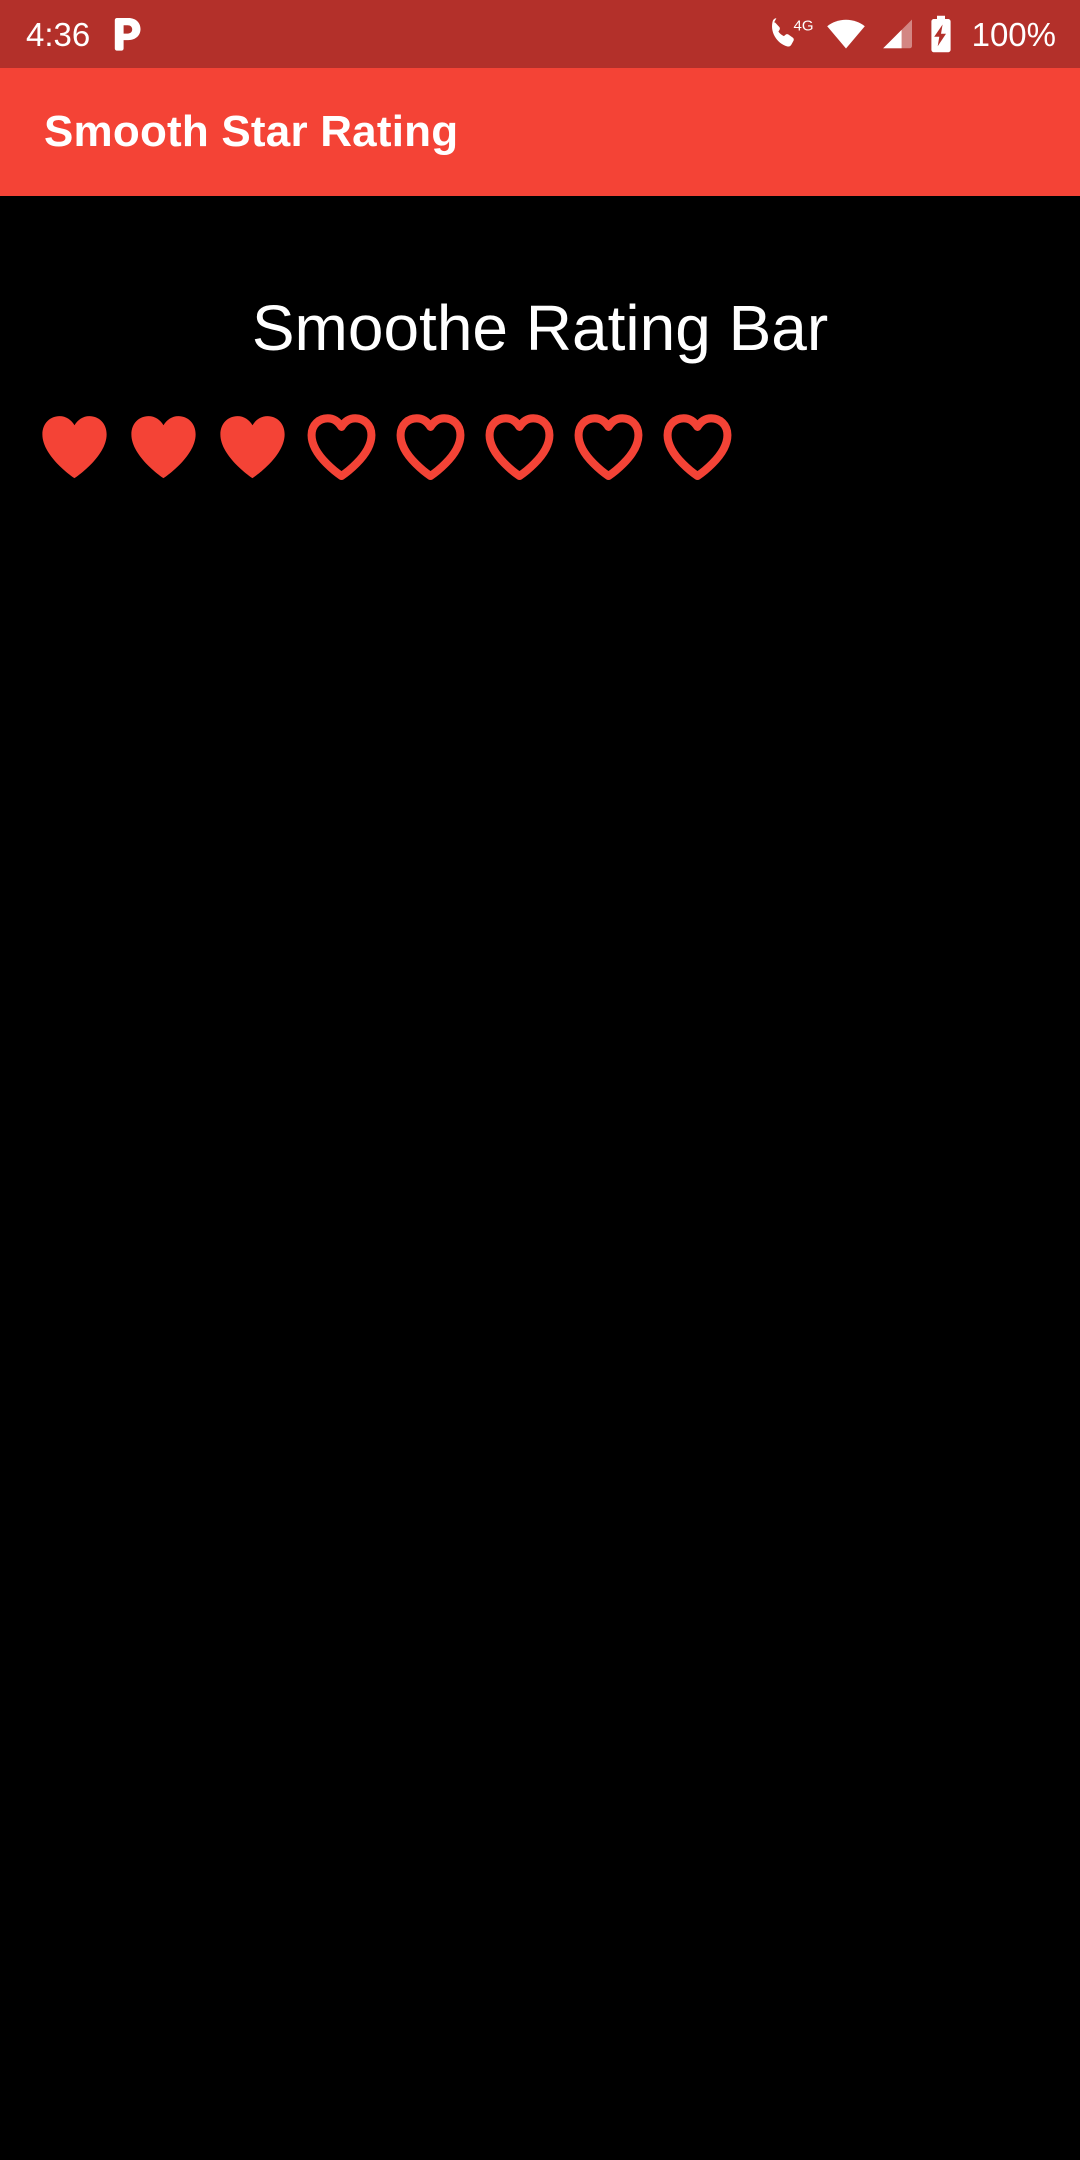 The height and width of the screenshot is (2160, 1080). I want to click on status-bar-right-group: 4G 100%, so click(913, 34).